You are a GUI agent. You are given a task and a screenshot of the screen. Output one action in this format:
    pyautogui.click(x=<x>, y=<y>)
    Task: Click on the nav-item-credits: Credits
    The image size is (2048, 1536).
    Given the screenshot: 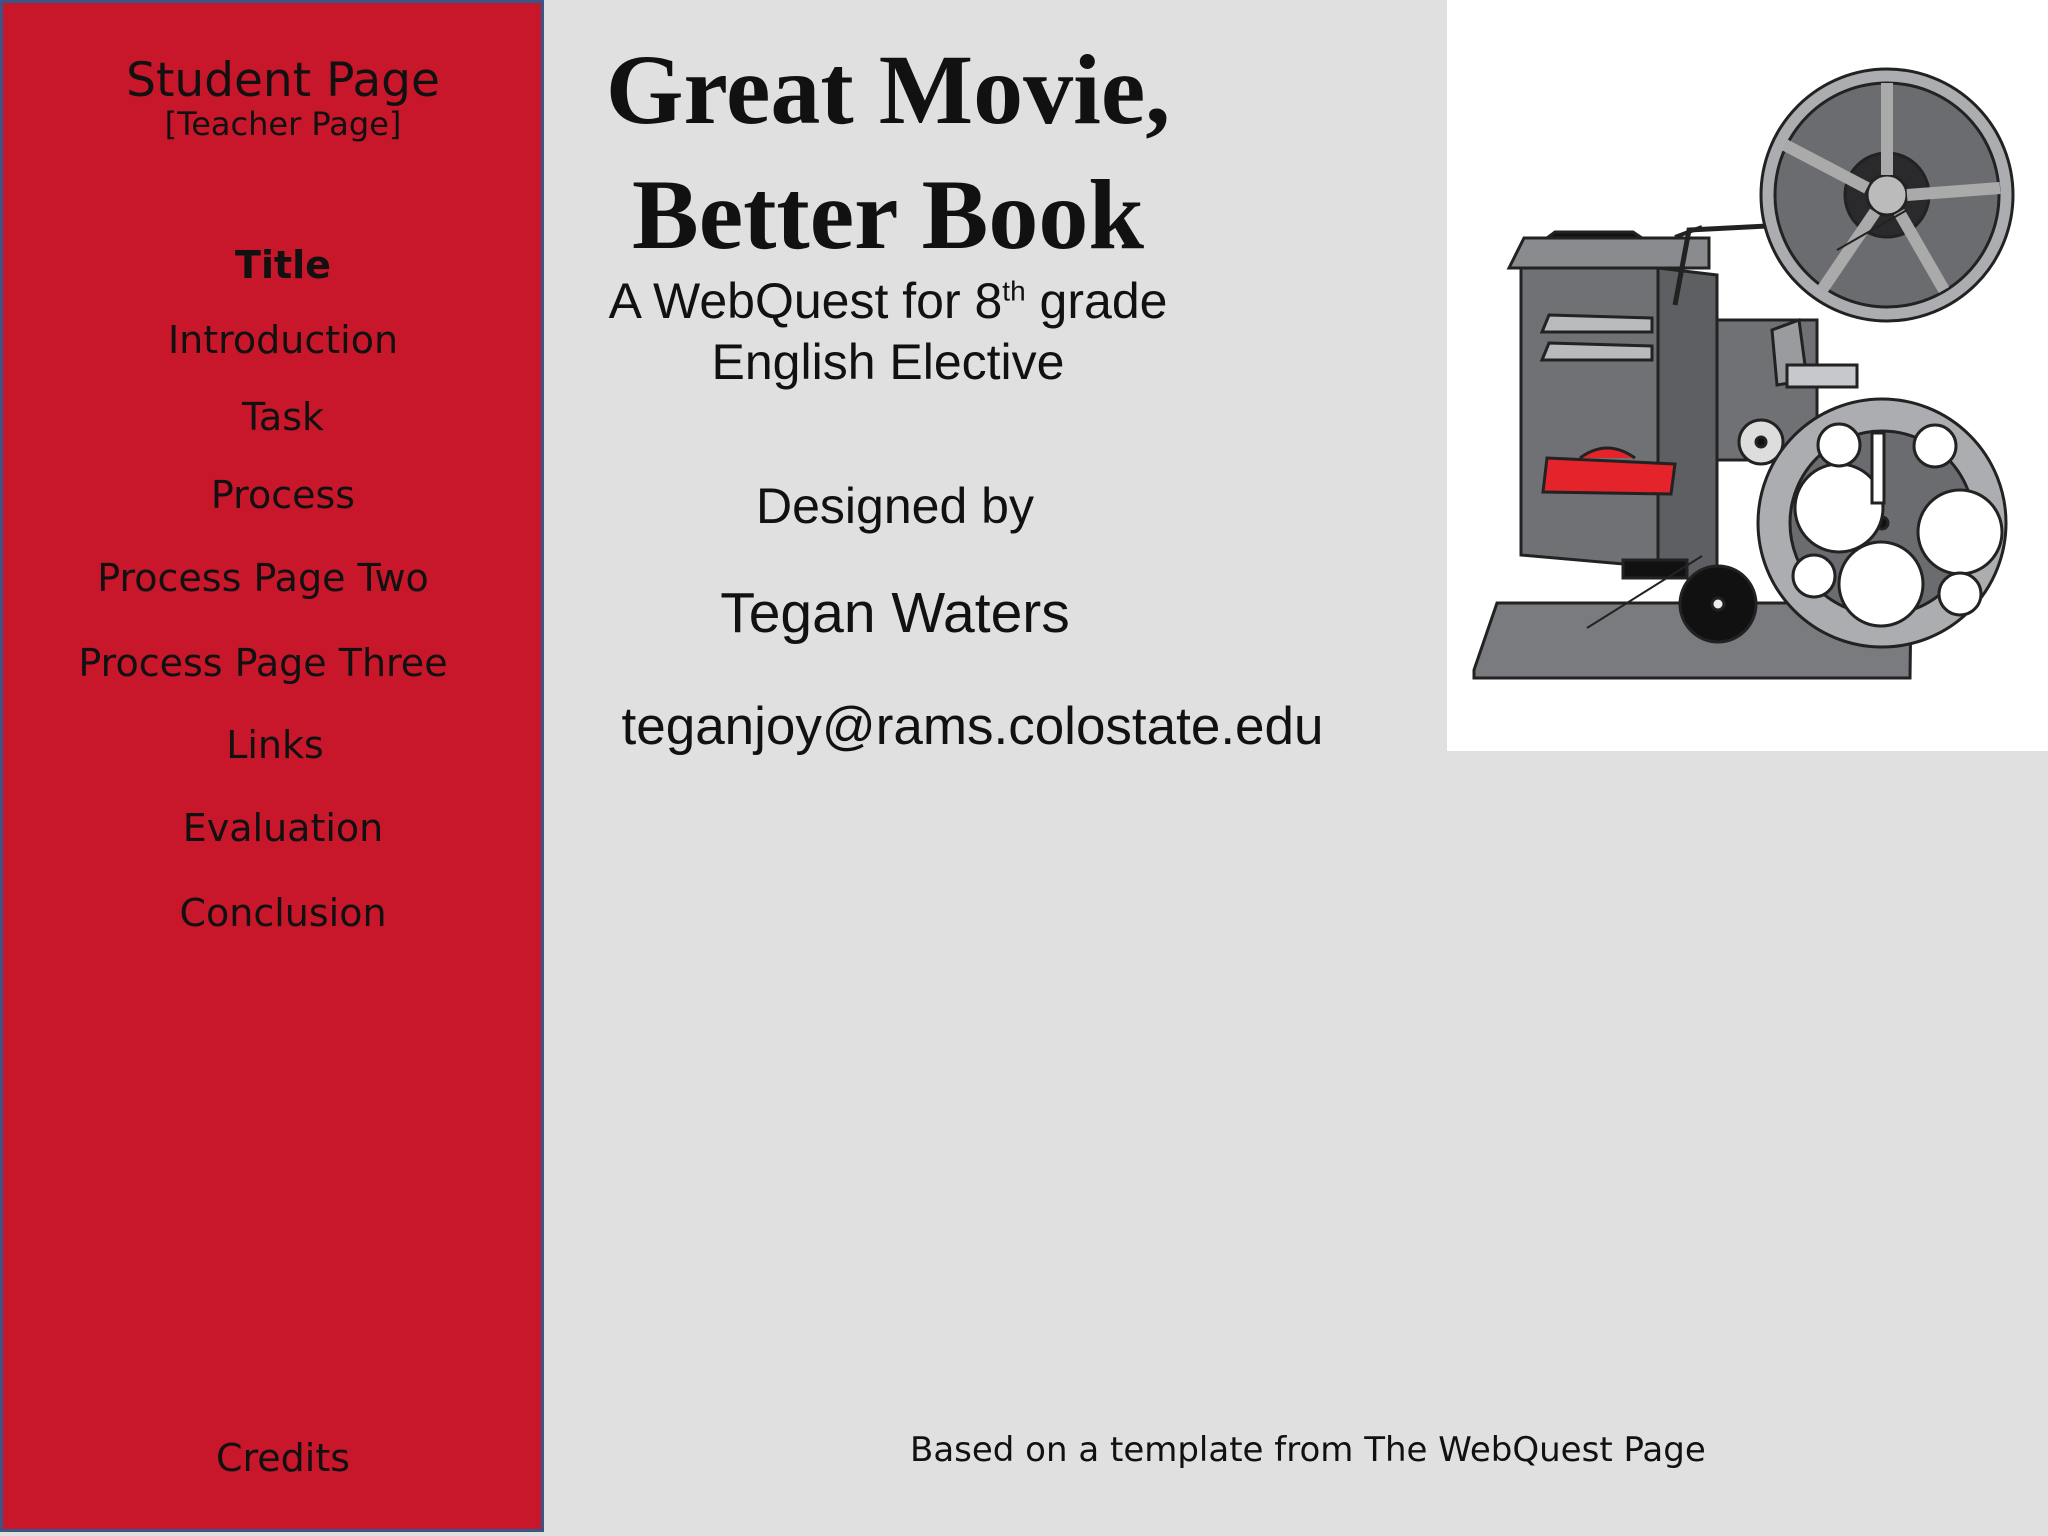 What is the action you would take?
    pyautogui.click(x=283, y=1458)
    